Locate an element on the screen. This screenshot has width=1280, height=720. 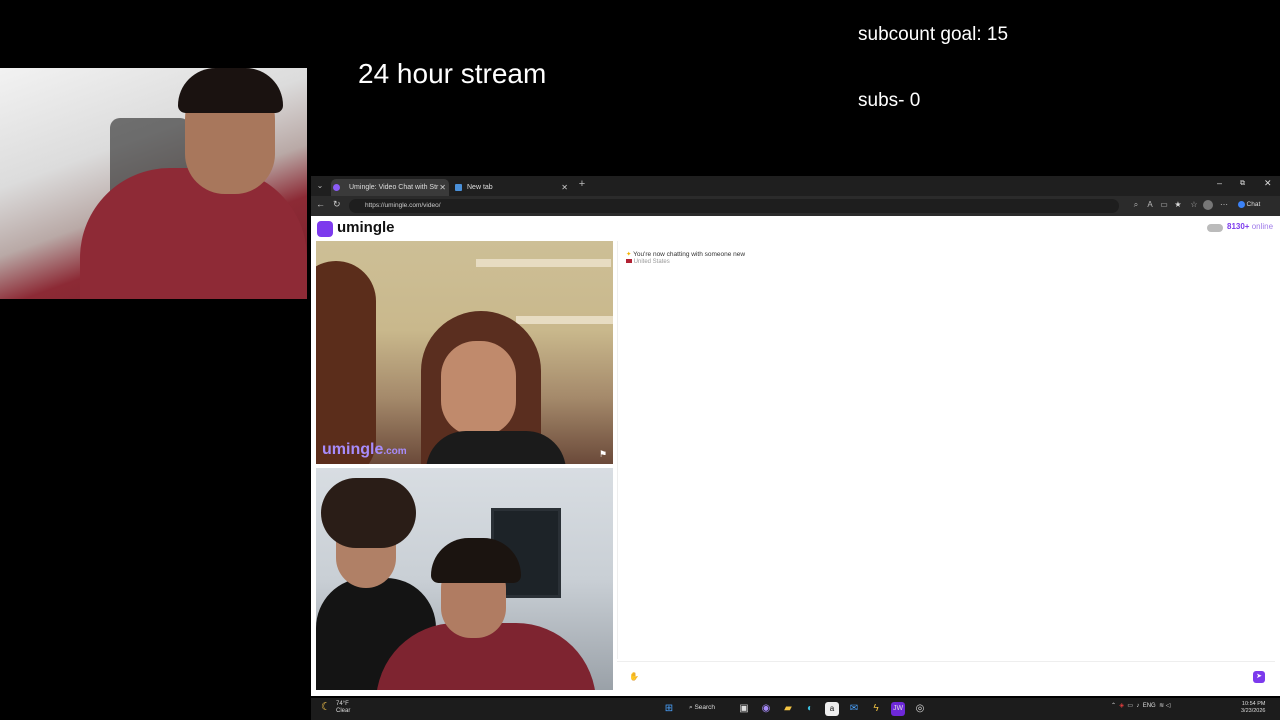
skip-button: ✋ is located at coordinates (634, 676).